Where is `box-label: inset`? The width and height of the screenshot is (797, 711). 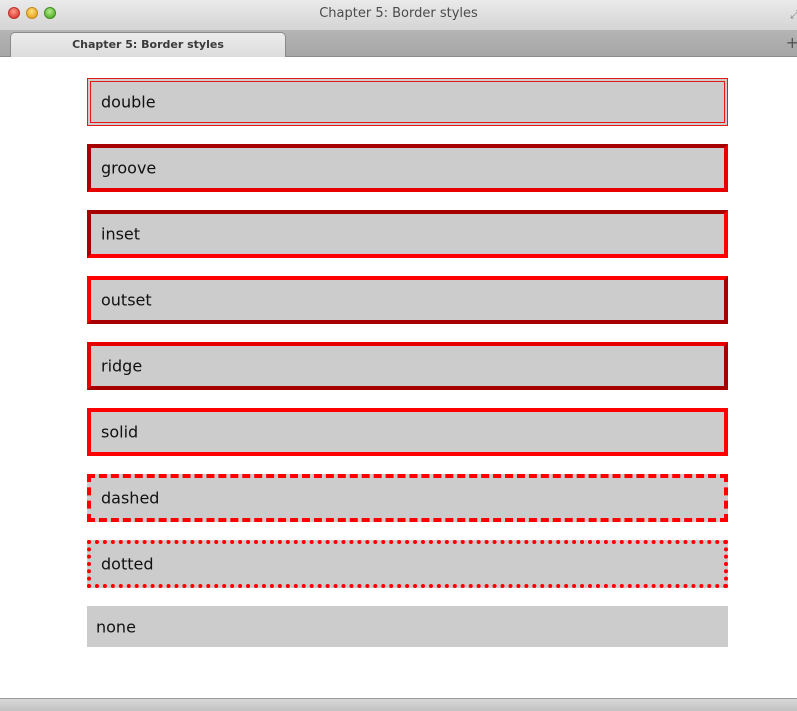
box-label: inset is located at coordinates (121, 234).